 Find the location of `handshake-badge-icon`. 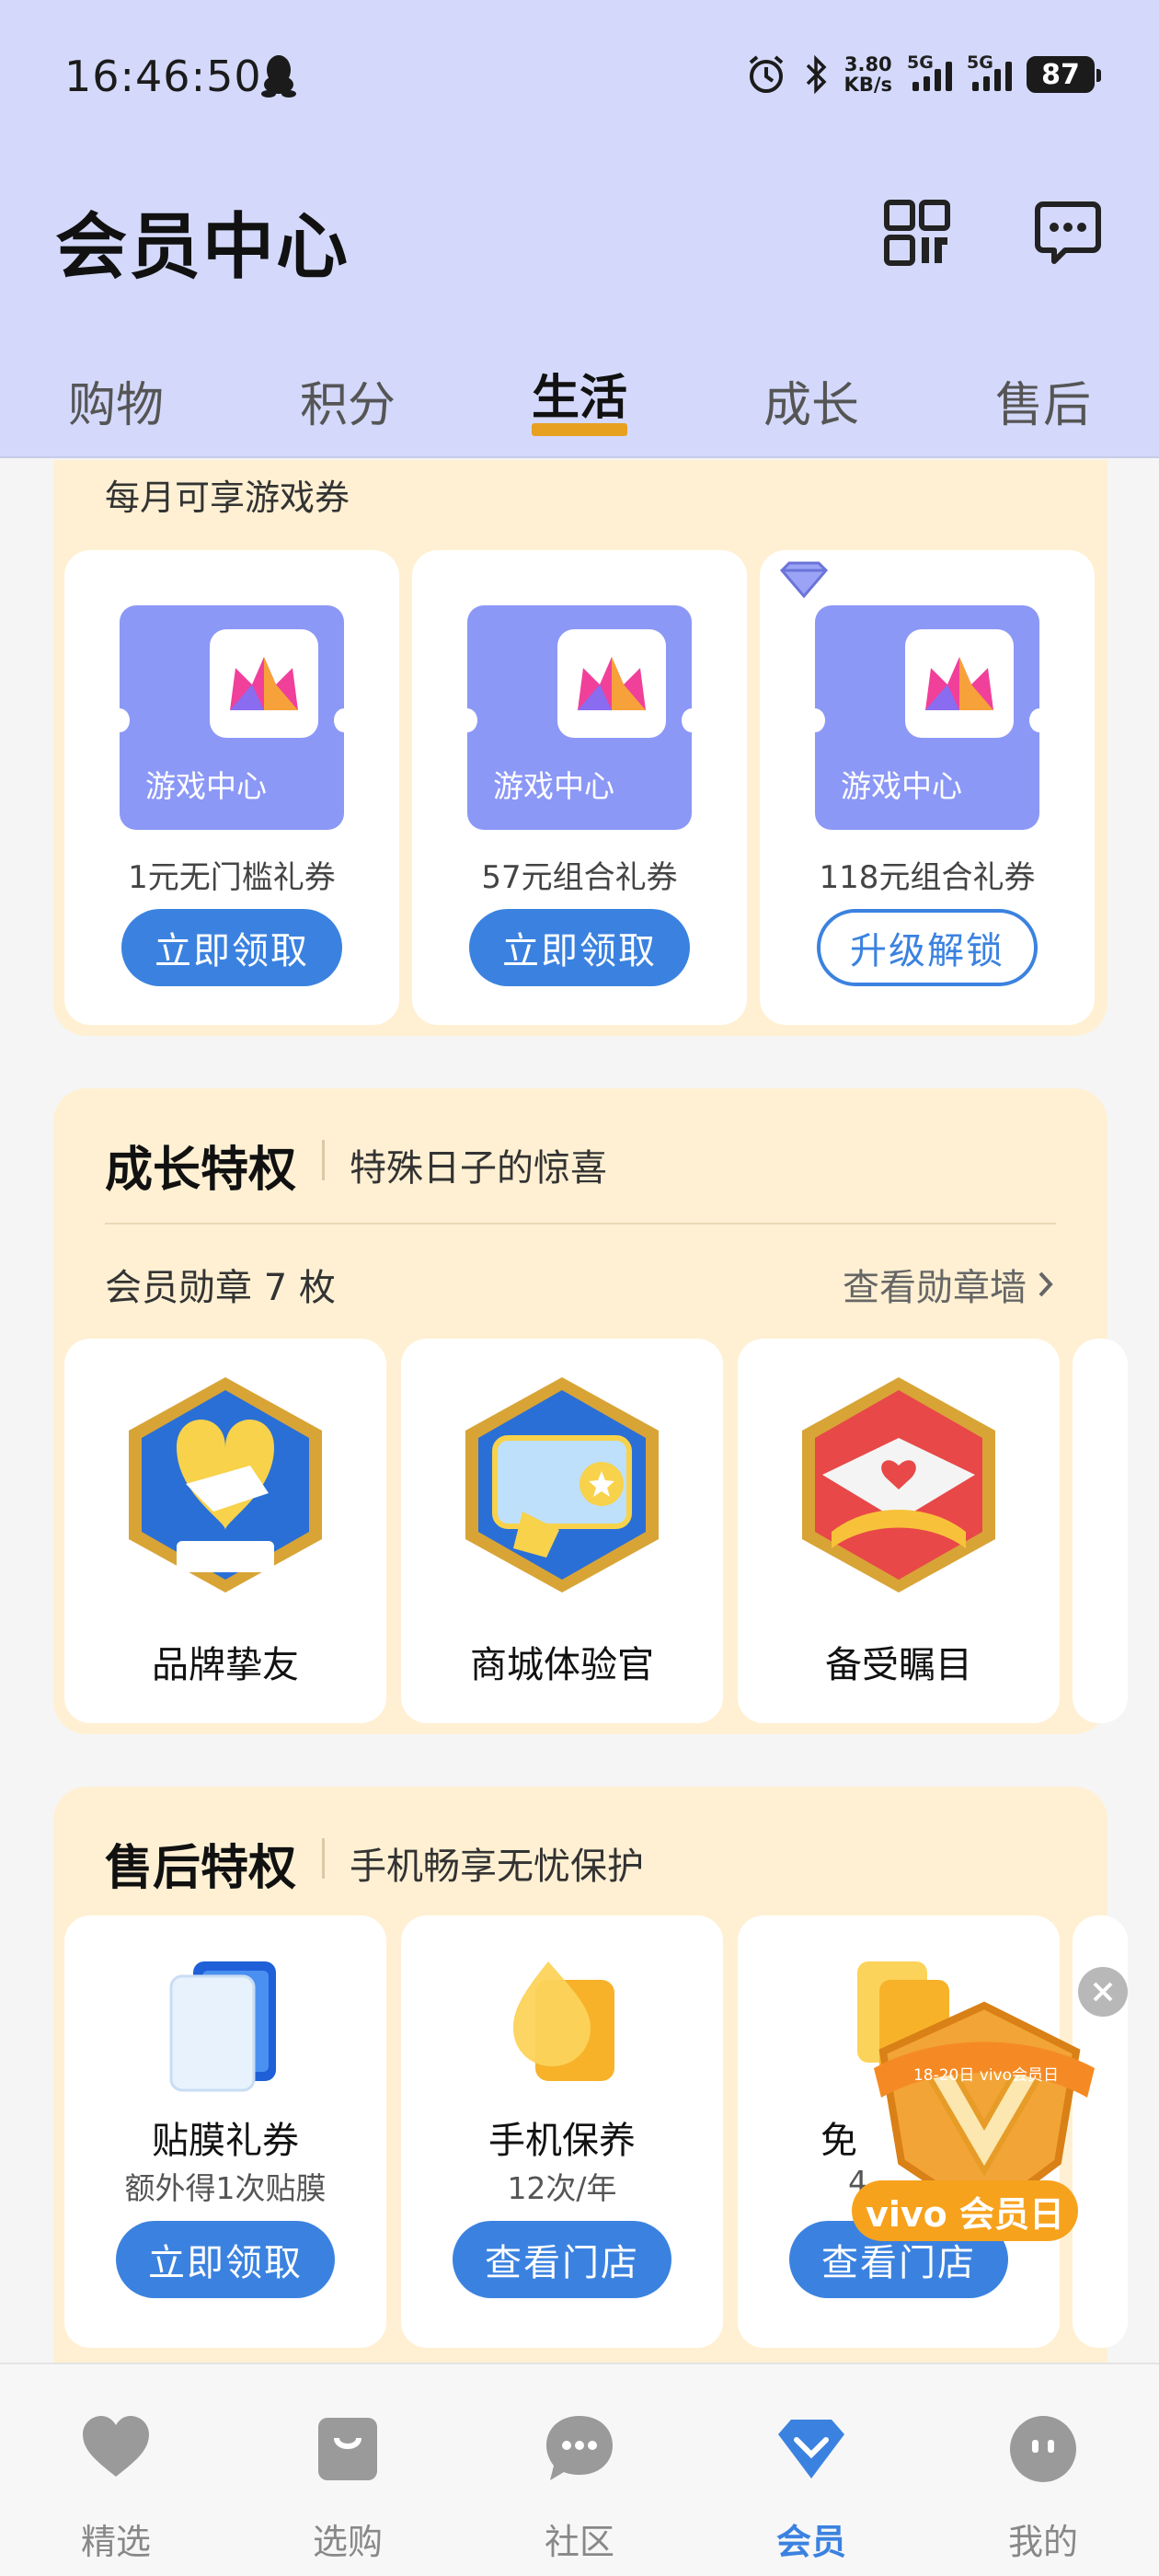

handshake-badge-icon is located at coordinates (225, 1485).